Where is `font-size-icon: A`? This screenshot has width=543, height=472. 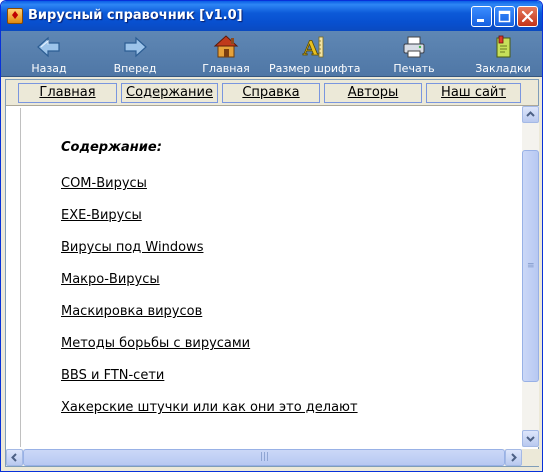
font-size-icon: A is located at coordinates (313, 48).